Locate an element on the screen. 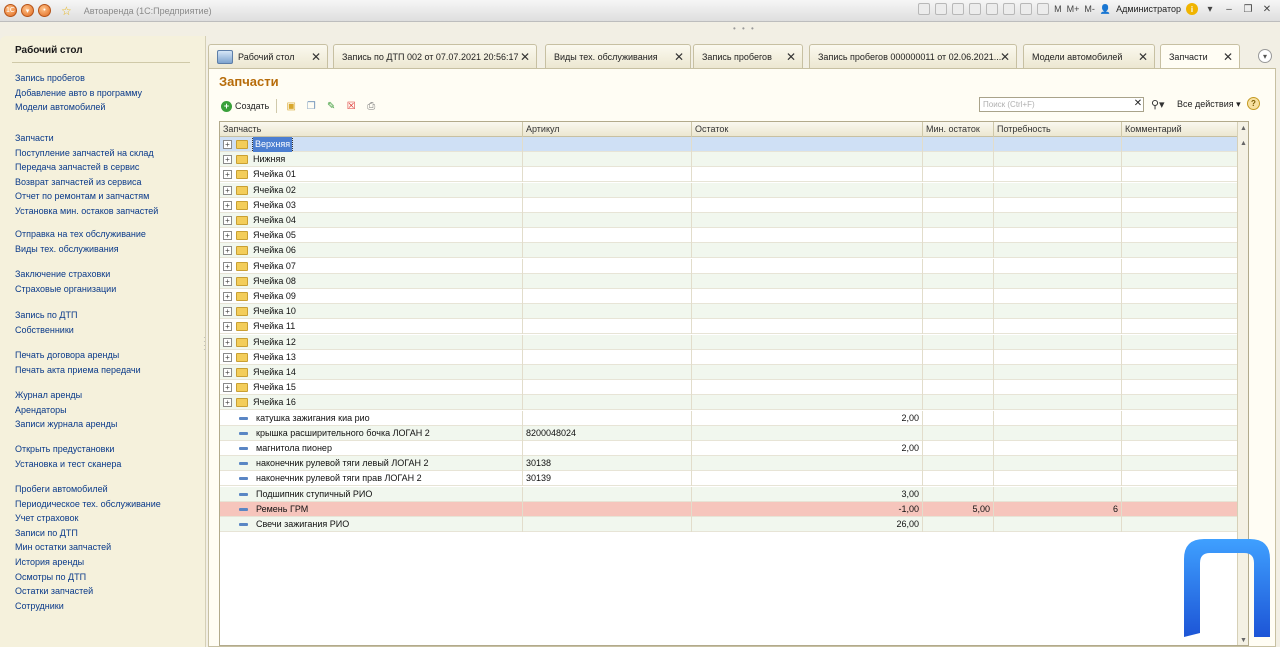 This screenshot has height=647, width=1280. column-header: Мин. остаток is located at coordinates (958, 129).